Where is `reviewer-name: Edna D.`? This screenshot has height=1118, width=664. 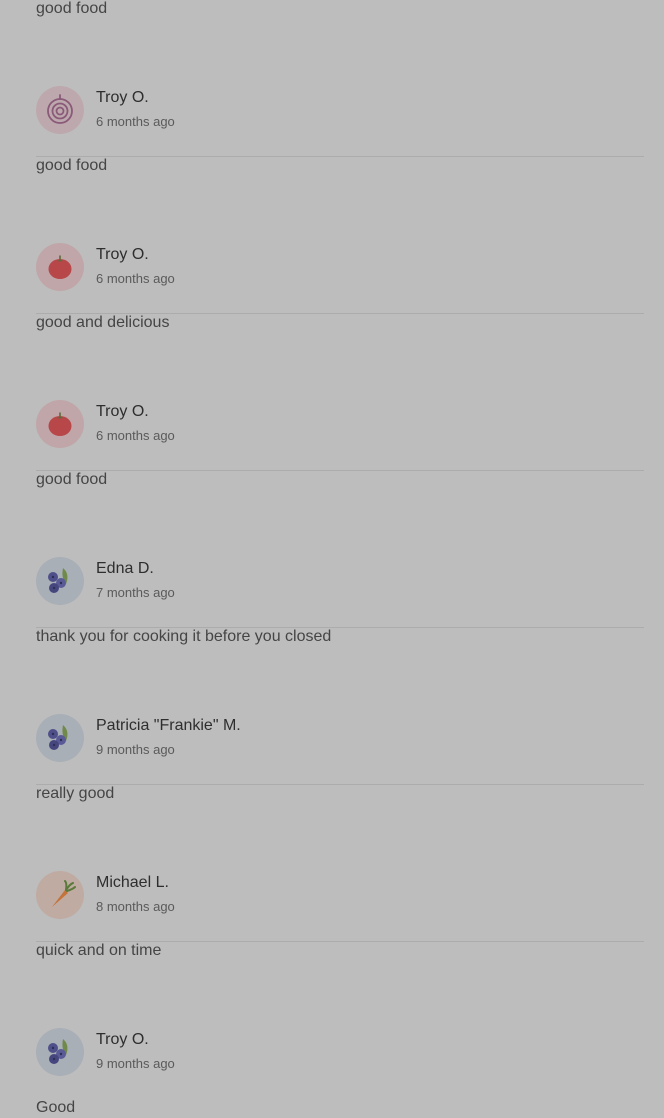 reviewer-name: Edna D. is located at coordinates (125, 569).